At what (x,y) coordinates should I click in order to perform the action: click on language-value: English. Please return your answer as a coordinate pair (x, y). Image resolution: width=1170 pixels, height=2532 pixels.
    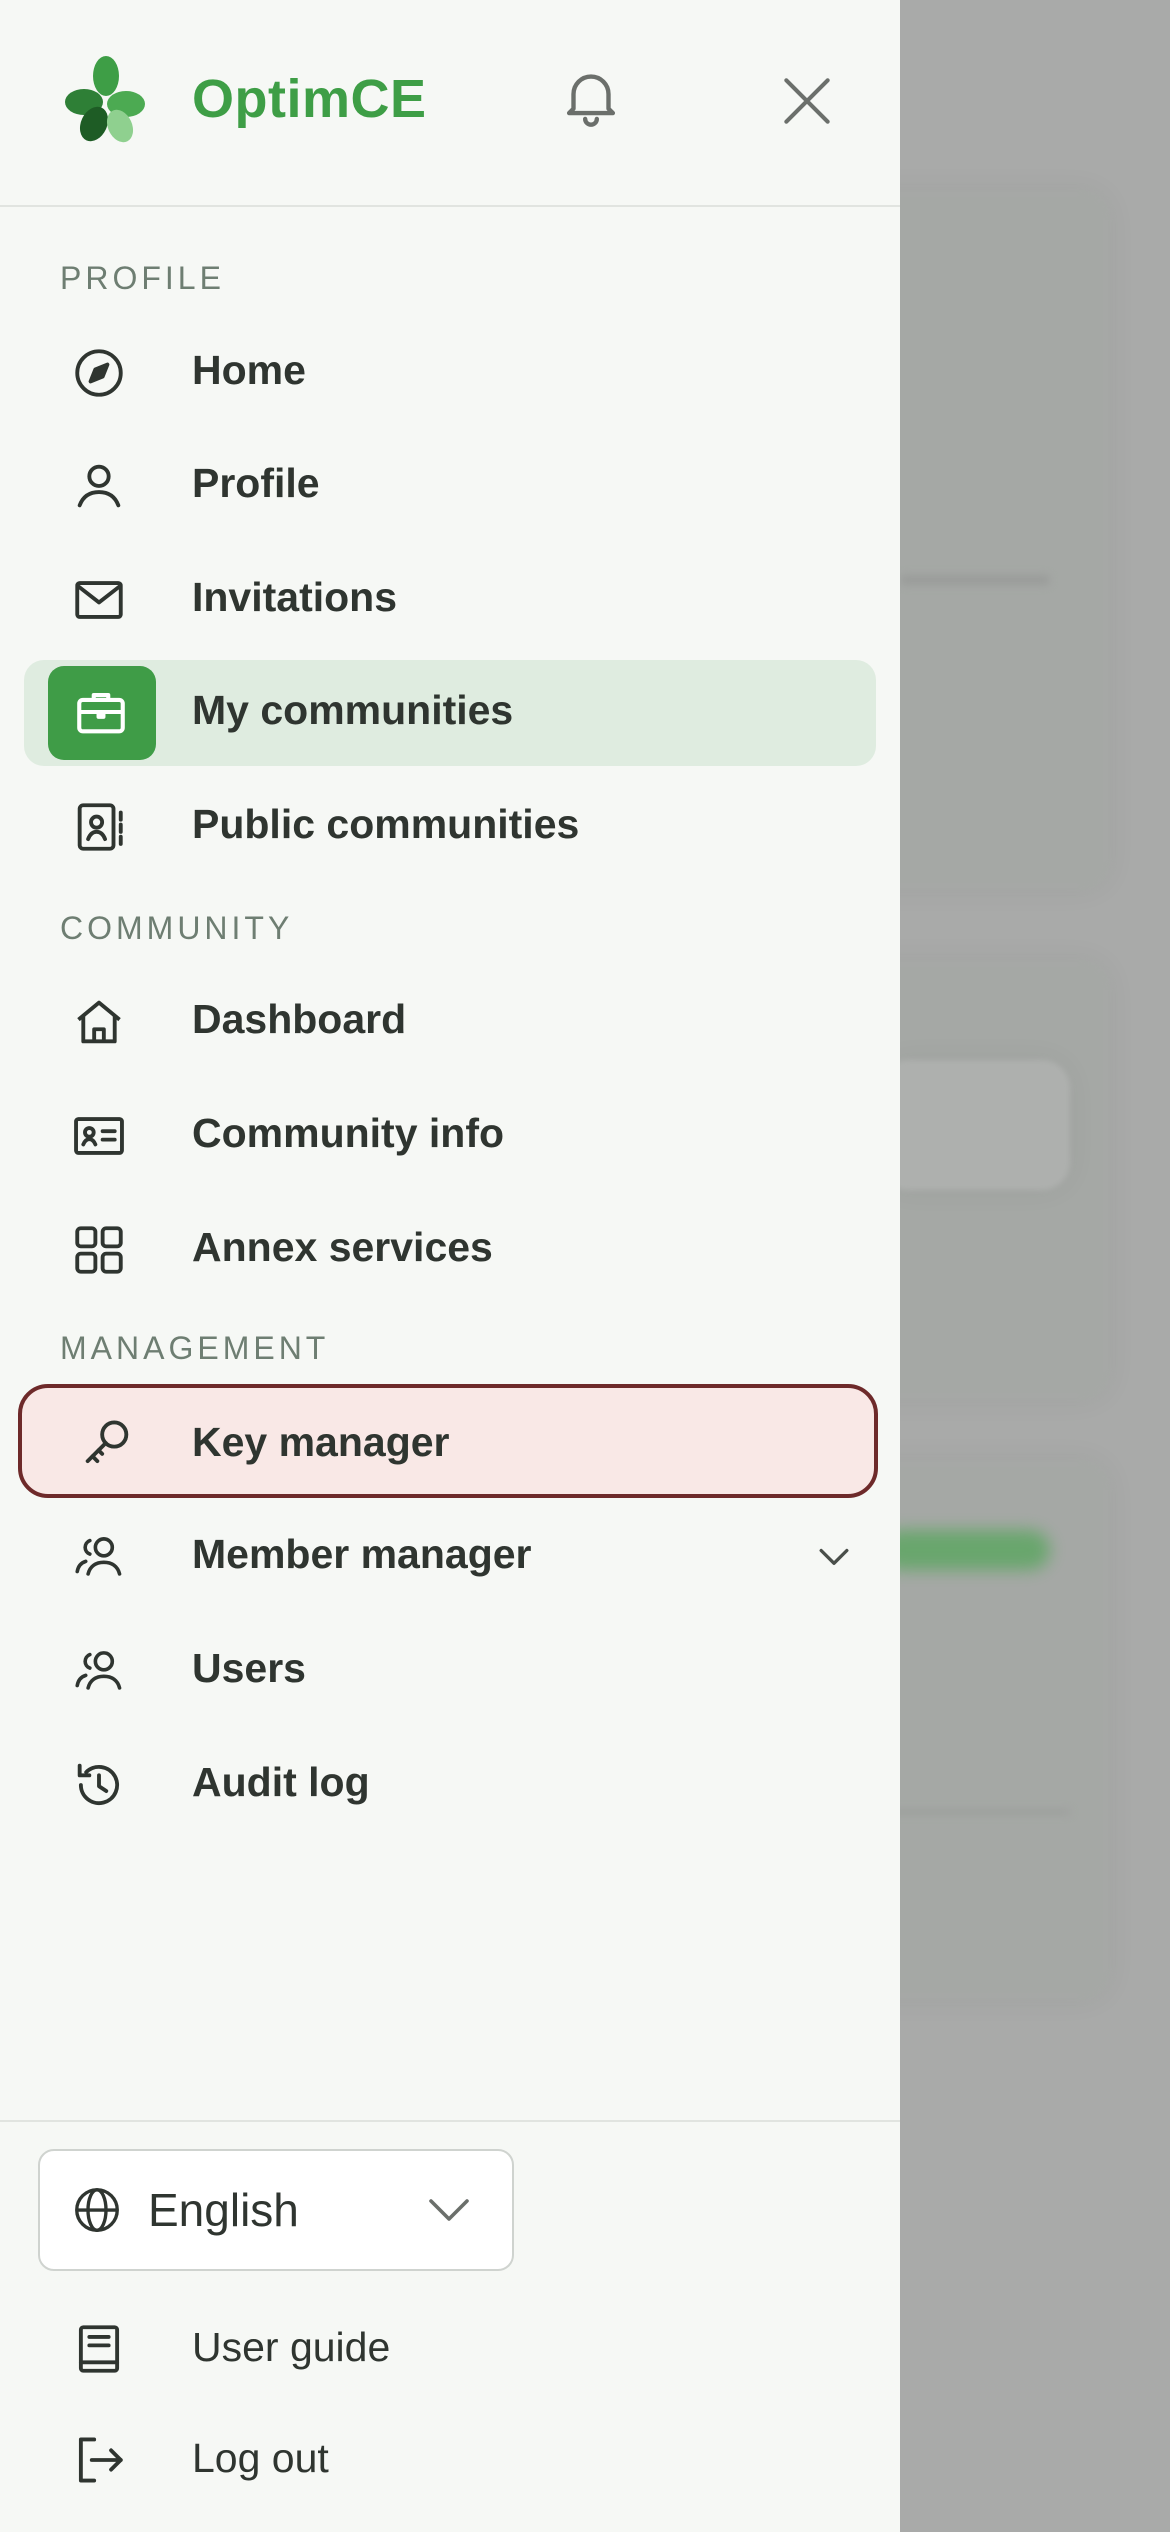
    Looking at the image, I should click on (223, 2210).